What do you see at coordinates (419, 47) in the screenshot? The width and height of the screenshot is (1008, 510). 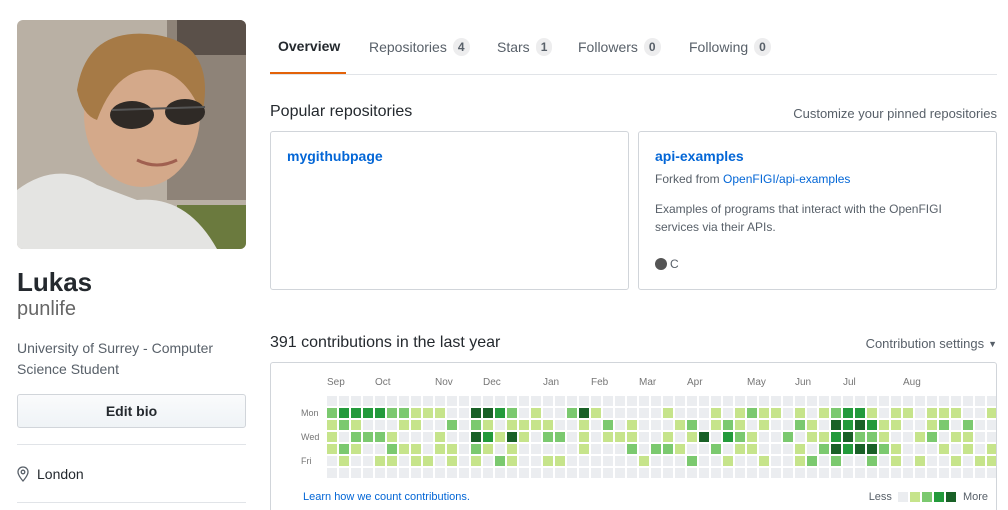 I see `tab-repositories: Repositories 4` at bounding box center [419, 47].